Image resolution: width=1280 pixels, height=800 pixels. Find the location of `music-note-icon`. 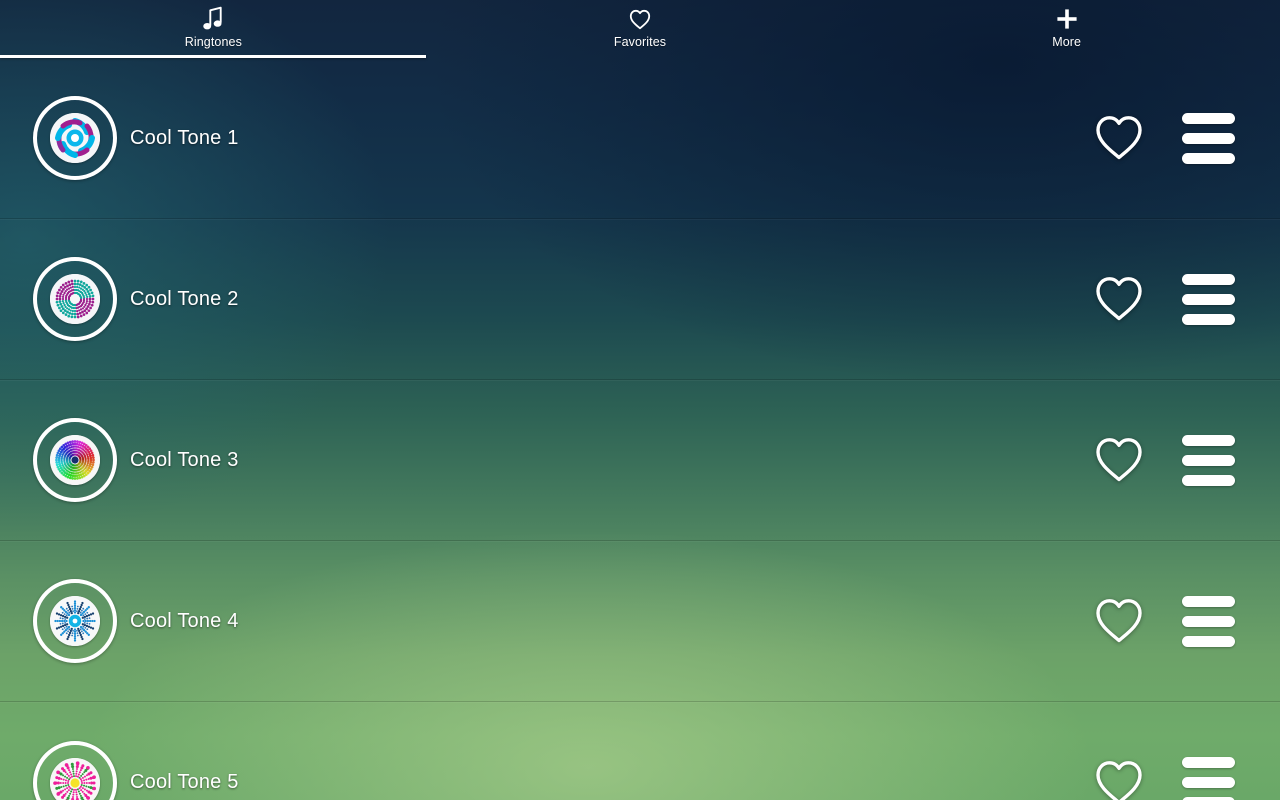

music-note-icon is located at coordinates (213, 19).